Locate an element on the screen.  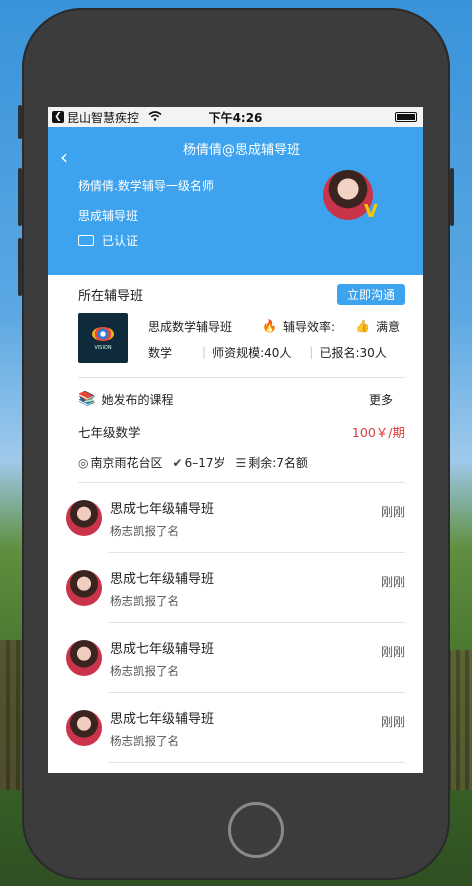
course-name: 七年级数学 is located at coordinates (109, 432).